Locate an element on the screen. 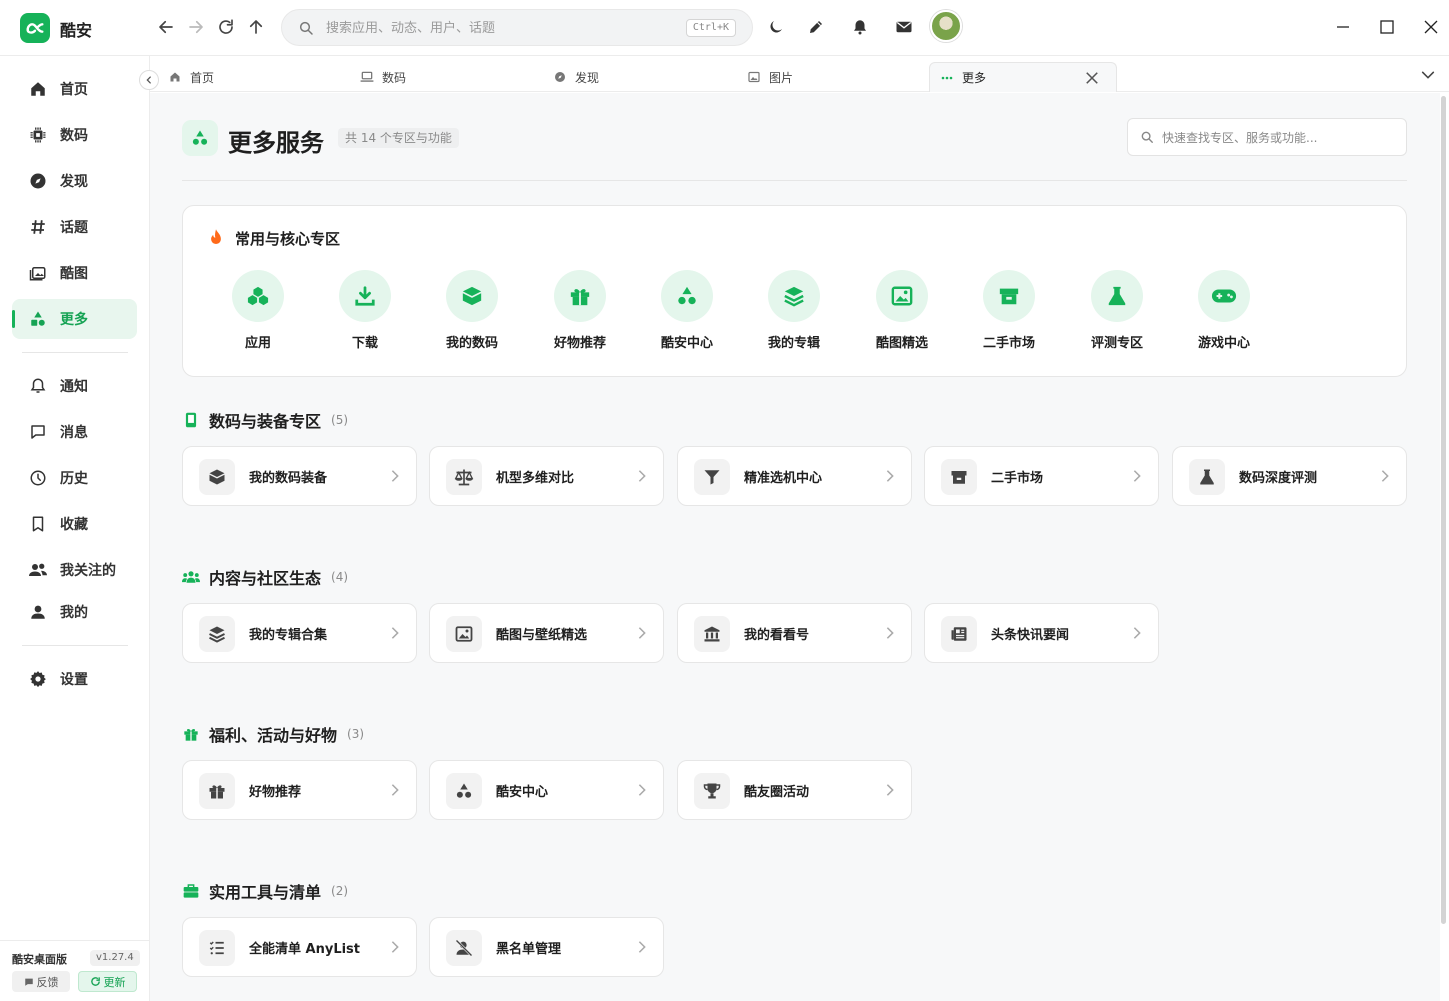 Image resolution: width=1449 pixels, height=1001 pixels. tab-list-chevron-down-icon is located at coordinates (1428, 75).